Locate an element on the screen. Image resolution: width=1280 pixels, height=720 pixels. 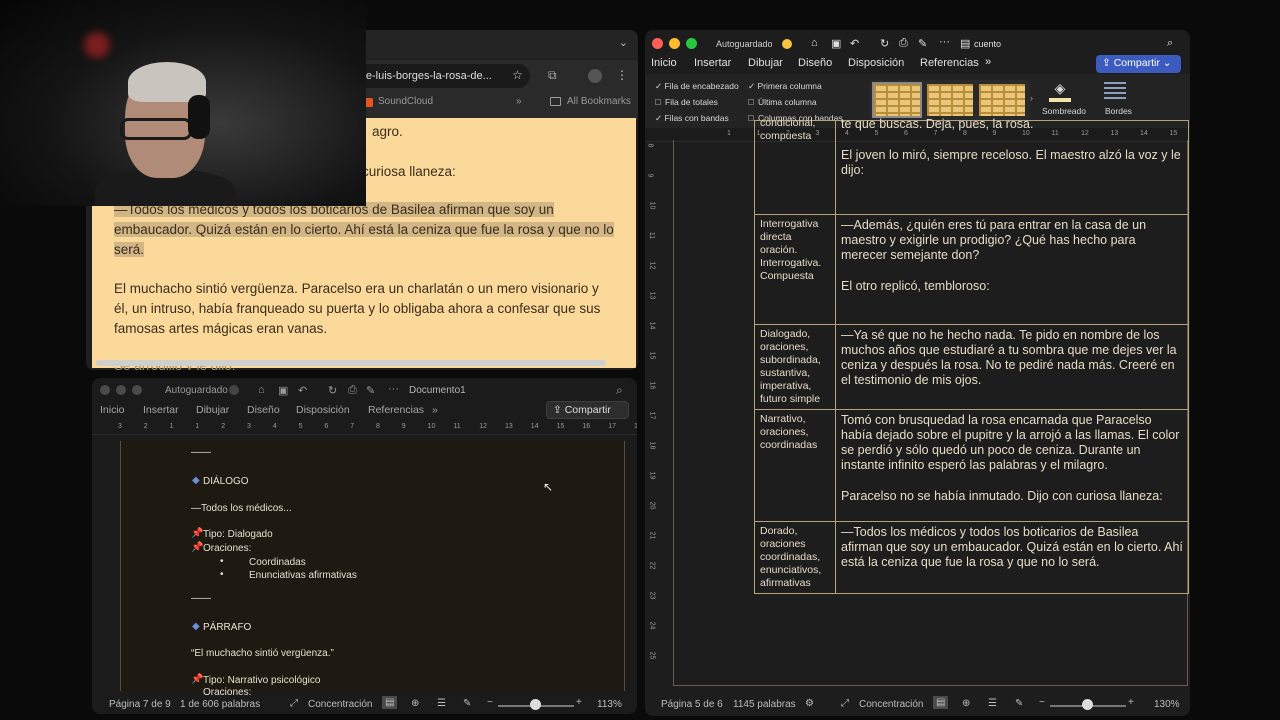
word-count: 1 de 606 palabras is located at coordinates (220, 704).